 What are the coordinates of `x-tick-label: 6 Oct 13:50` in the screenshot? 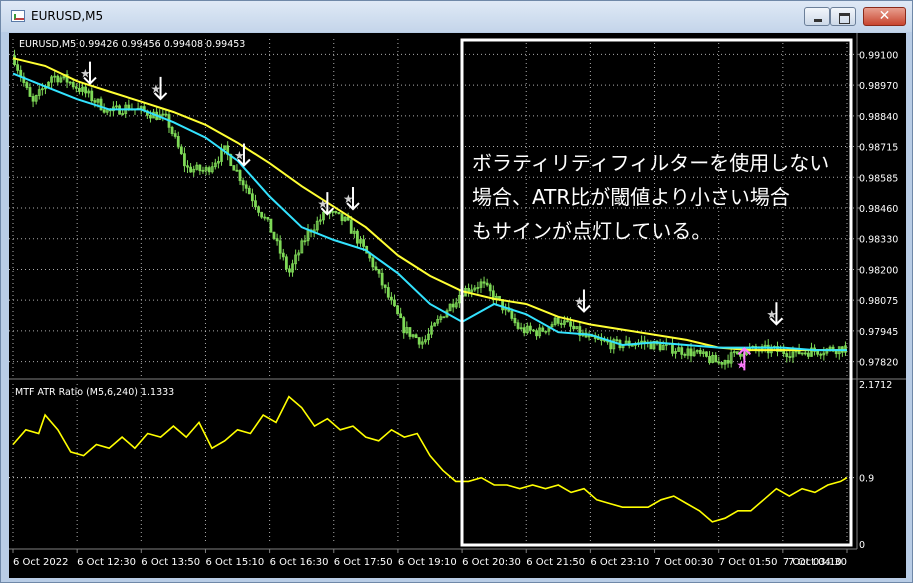 It's located at (170, 562).